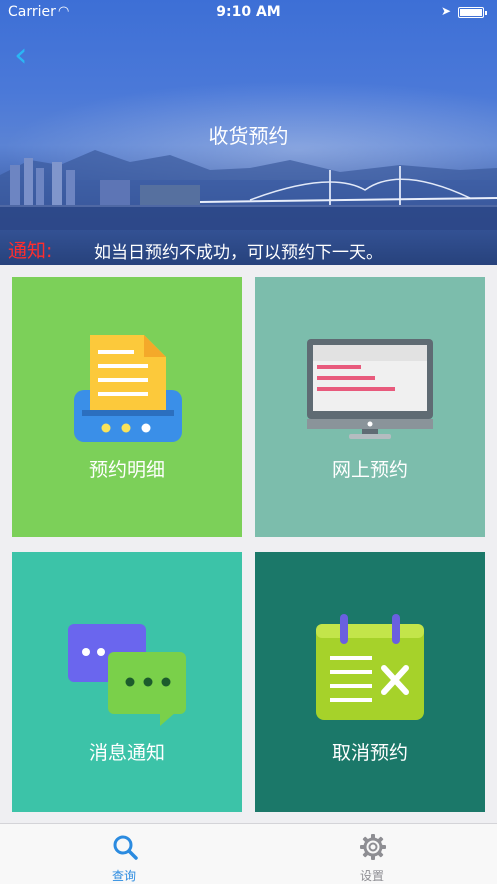  I want to click on chevron-left-icon: ‹, so click(21, 55).